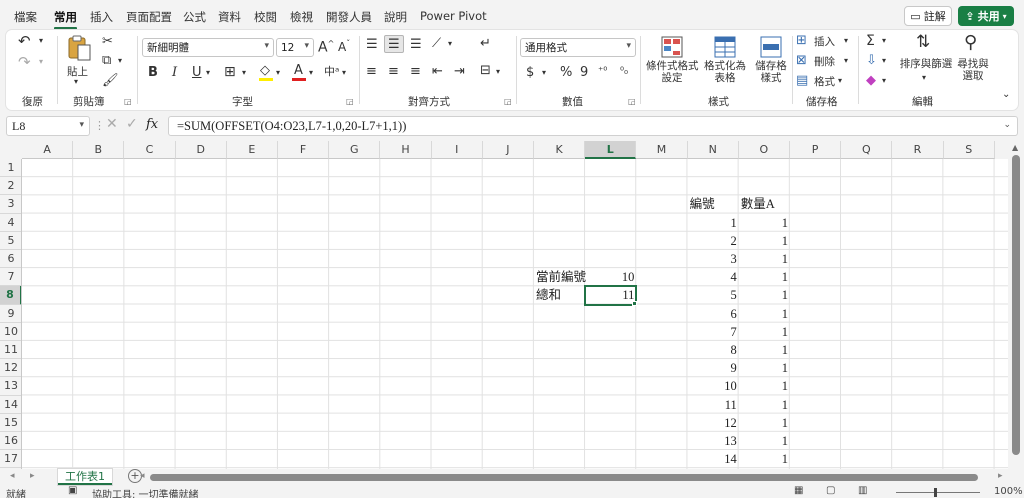  I want to click on cell-n10: 7, so click(713, 332).